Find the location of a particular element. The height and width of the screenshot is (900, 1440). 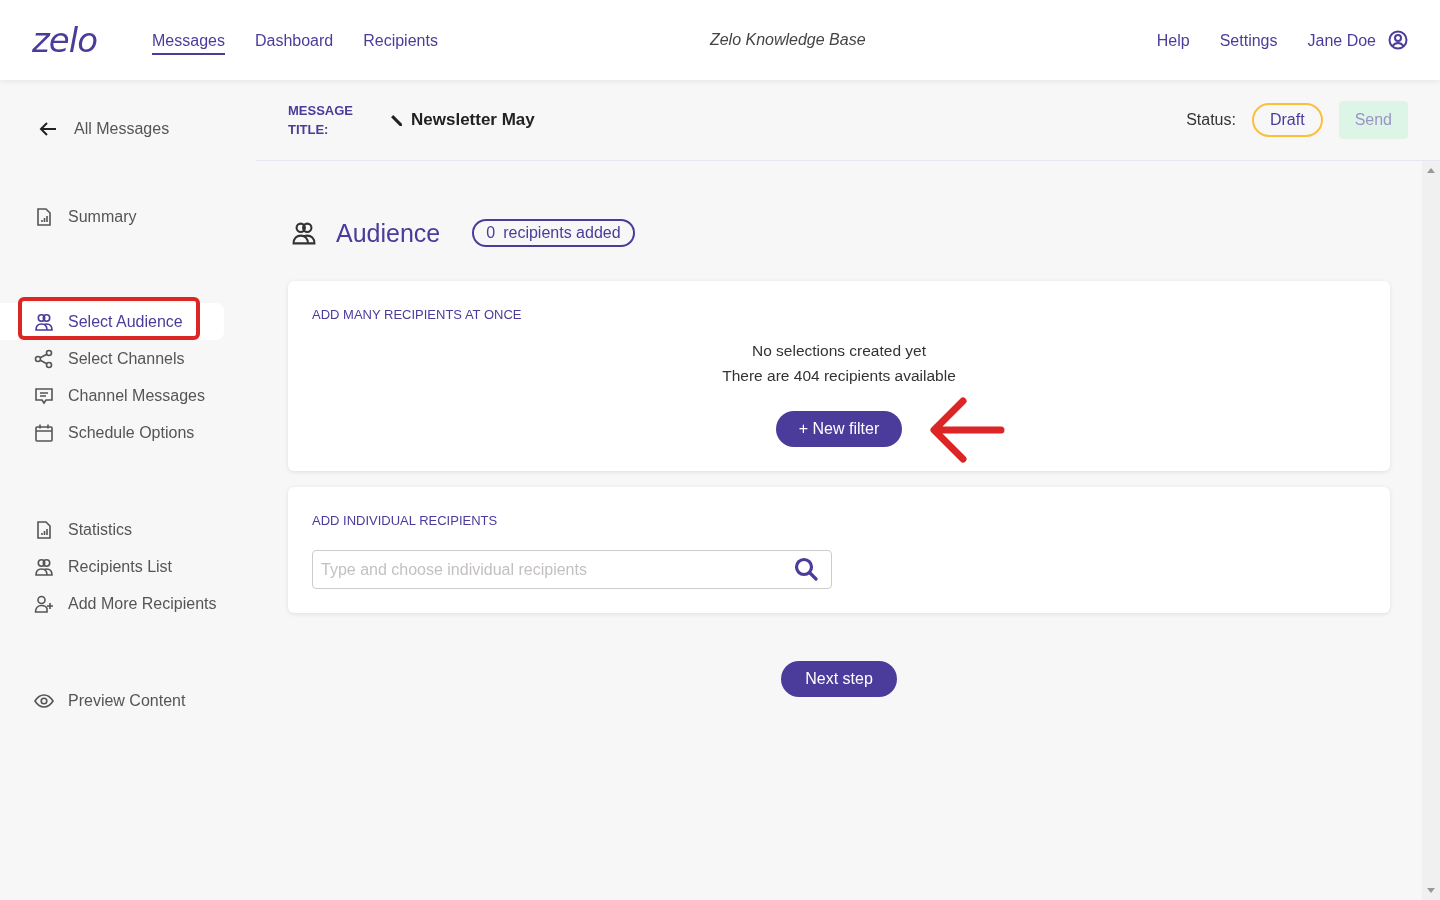

status-label: Status: is located at coordinates (1211, 120).